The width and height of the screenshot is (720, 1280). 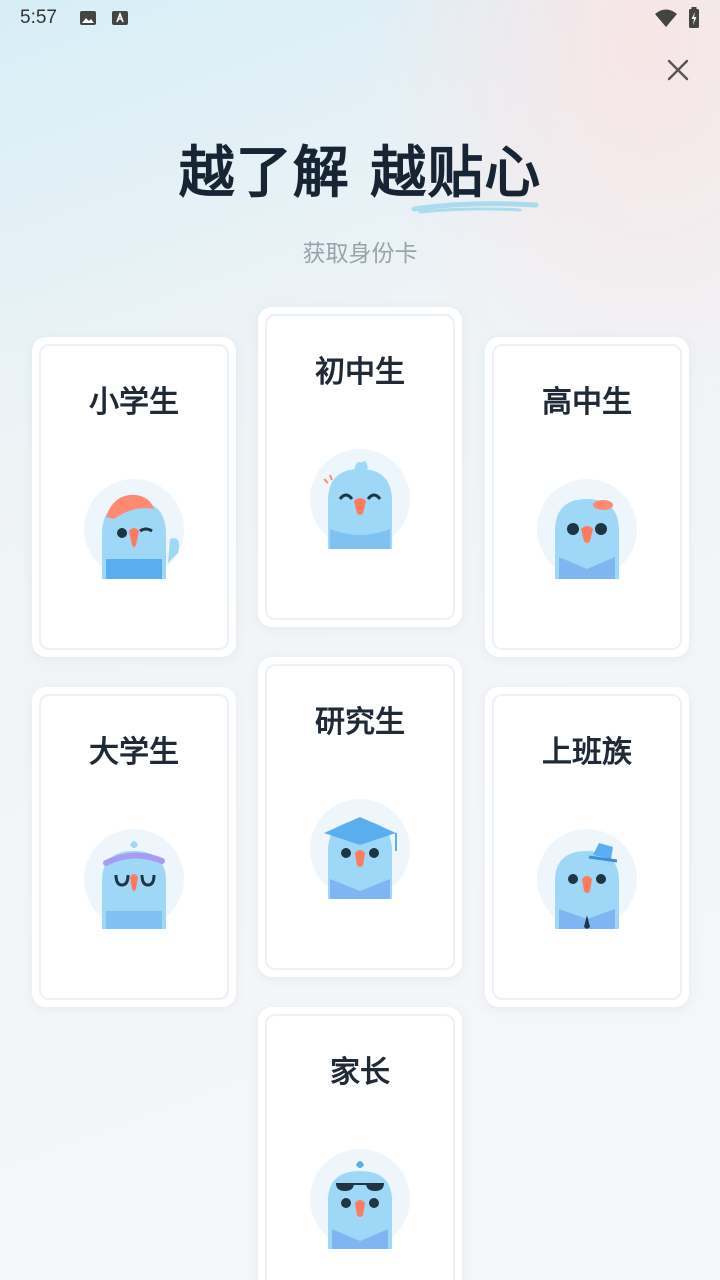 What do you see at coordinates (119, 18) in the screenshot?
I see `font-download-icon` at bounding box center [119, 18].